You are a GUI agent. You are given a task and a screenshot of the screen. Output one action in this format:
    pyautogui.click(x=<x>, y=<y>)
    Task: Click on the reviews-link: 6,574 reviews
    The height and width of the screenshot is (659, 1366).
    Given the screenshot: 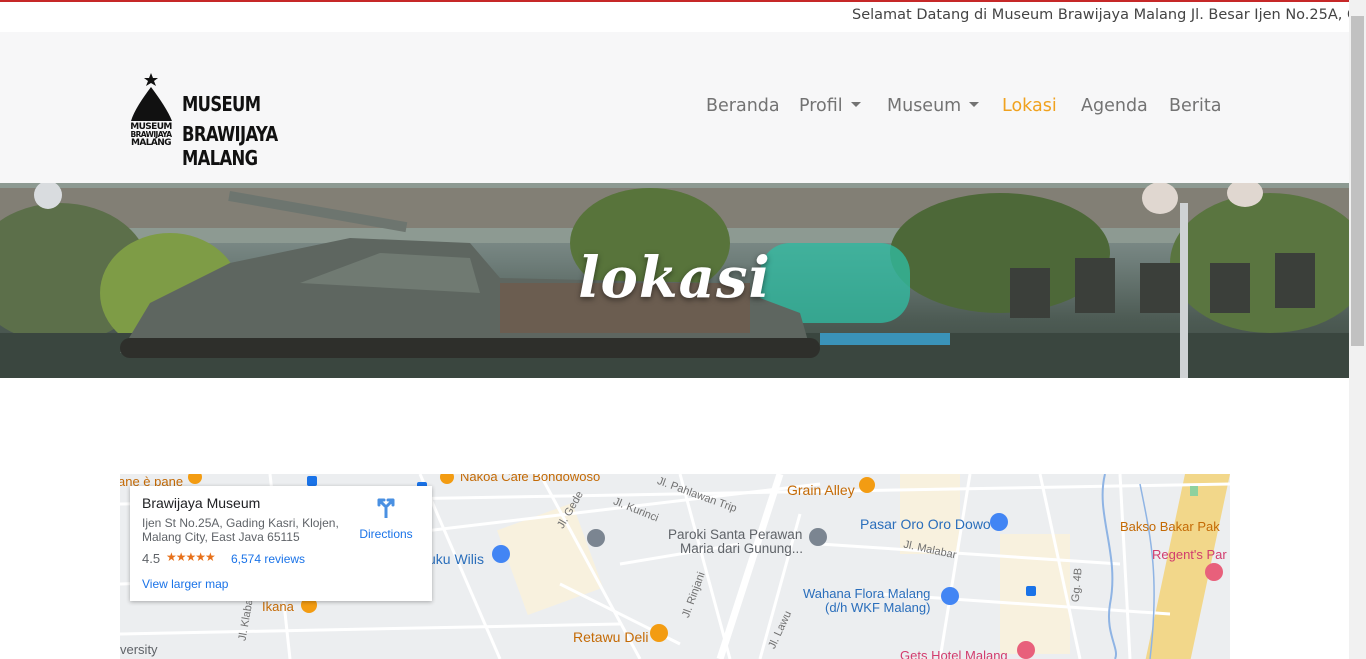 What is the action you would take?
    pyautogui.click(x=268, y=559)
    